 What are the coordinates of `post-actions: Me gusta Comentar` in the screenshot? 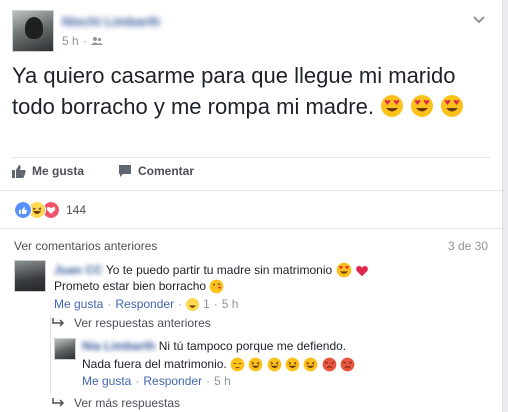 It's located at (103, 171).